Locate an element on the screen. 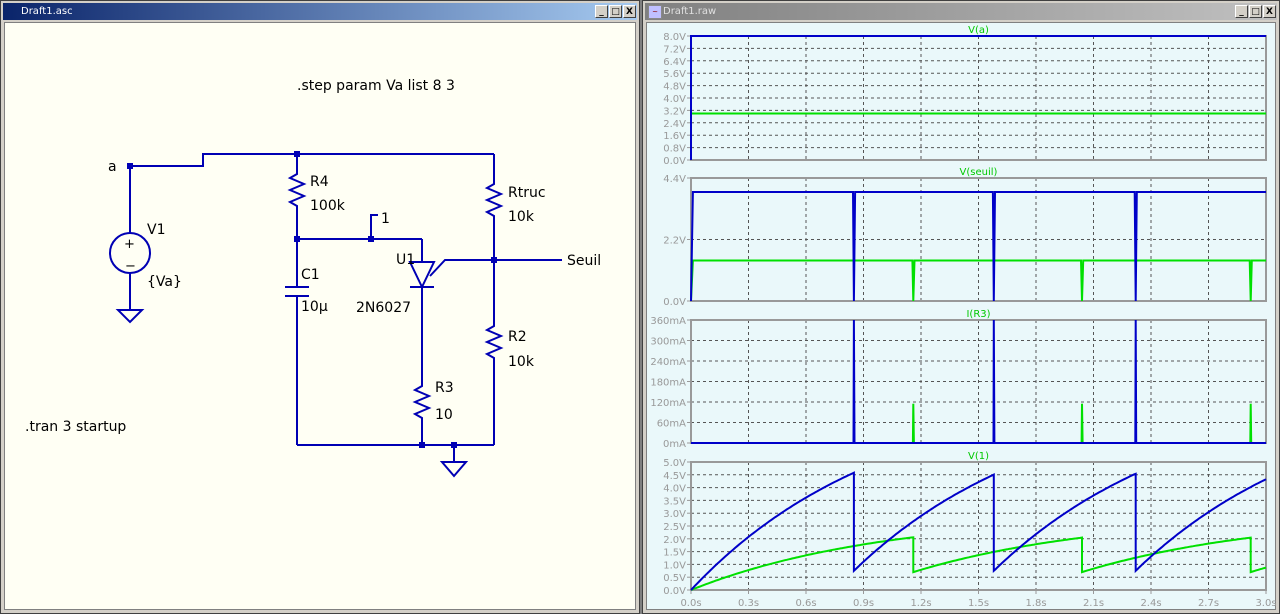  y-tick-label: 3.5V is located at coordinates (674, 501).